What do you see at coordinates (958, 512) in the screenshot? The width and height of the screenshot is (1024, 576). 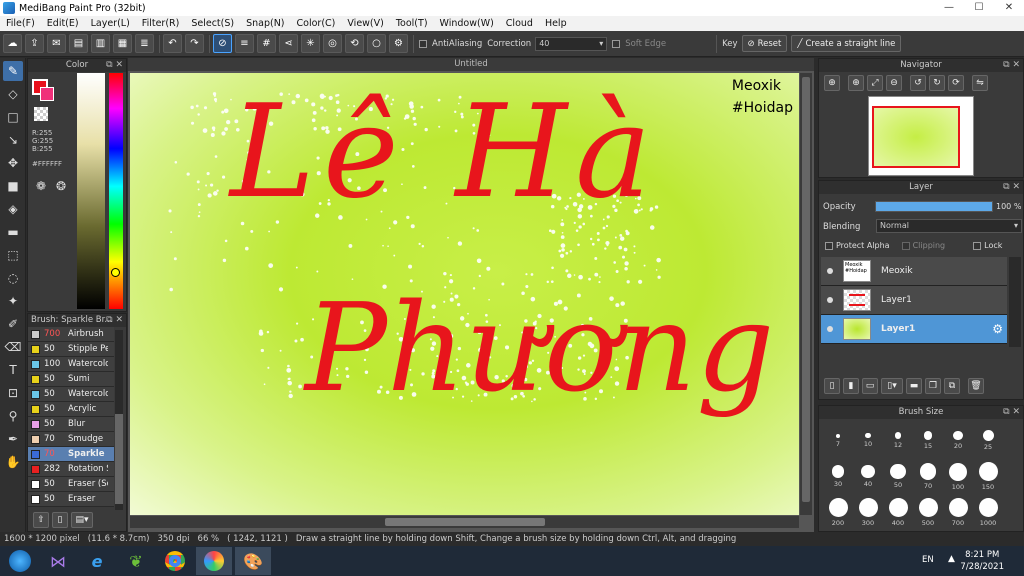 I see `brush-size-option: 700` at bounding box center [958, 512].